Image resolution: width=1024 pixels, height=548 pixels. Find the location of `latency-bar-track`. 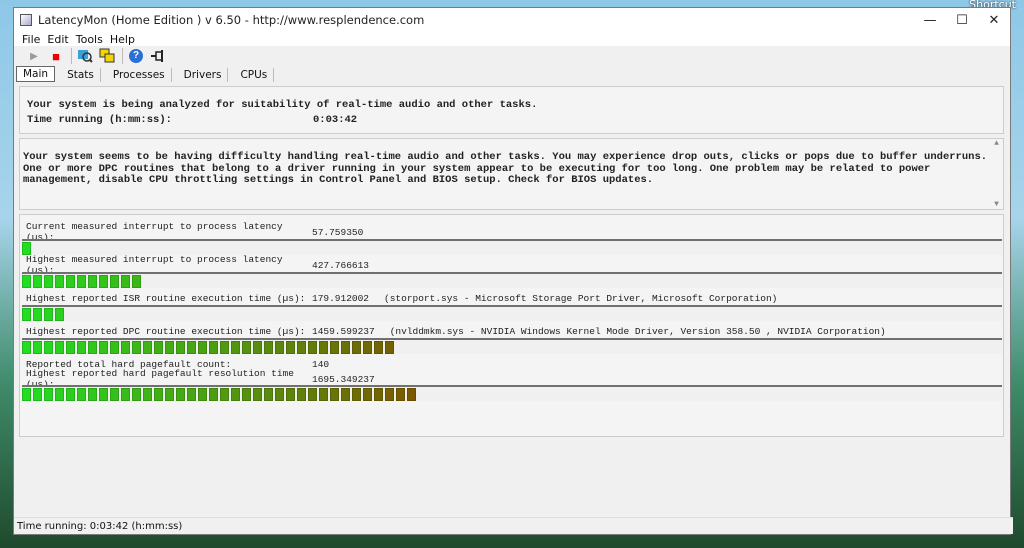

latency-bar-track is located at coordinates (512, 247).